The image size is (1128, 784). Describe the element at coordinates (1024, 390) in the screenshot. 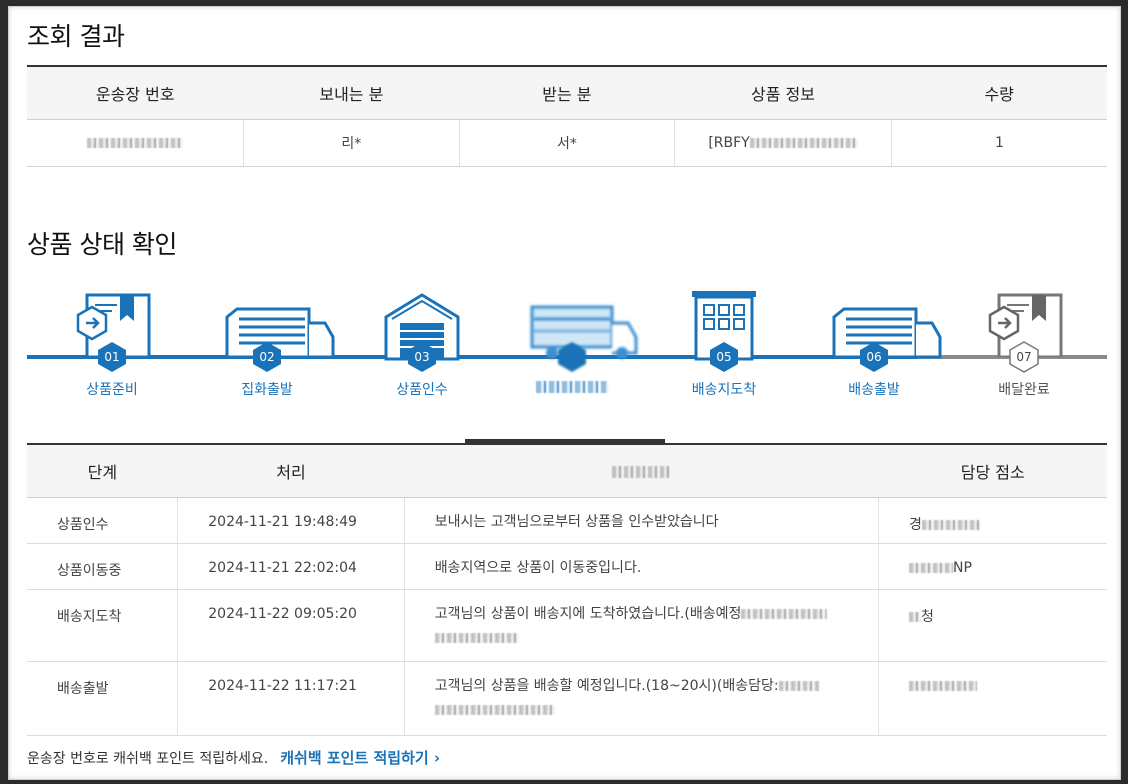

I see `step-label: 배달완료` at that location.